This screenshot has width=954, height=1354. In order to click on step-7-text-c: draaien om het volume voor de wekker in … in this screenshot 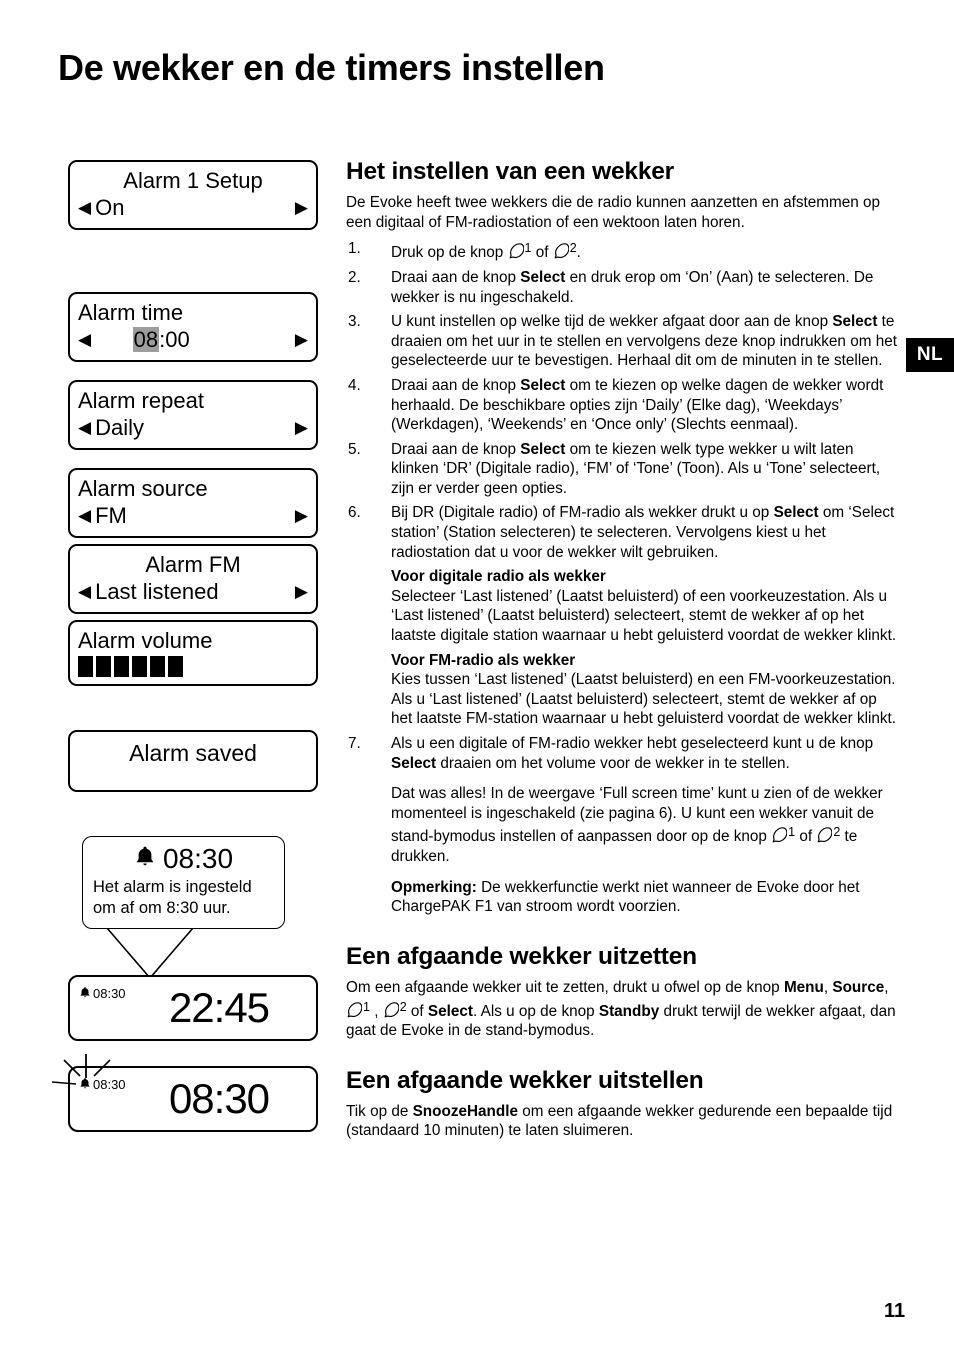, I will do `click(613, 763)`.